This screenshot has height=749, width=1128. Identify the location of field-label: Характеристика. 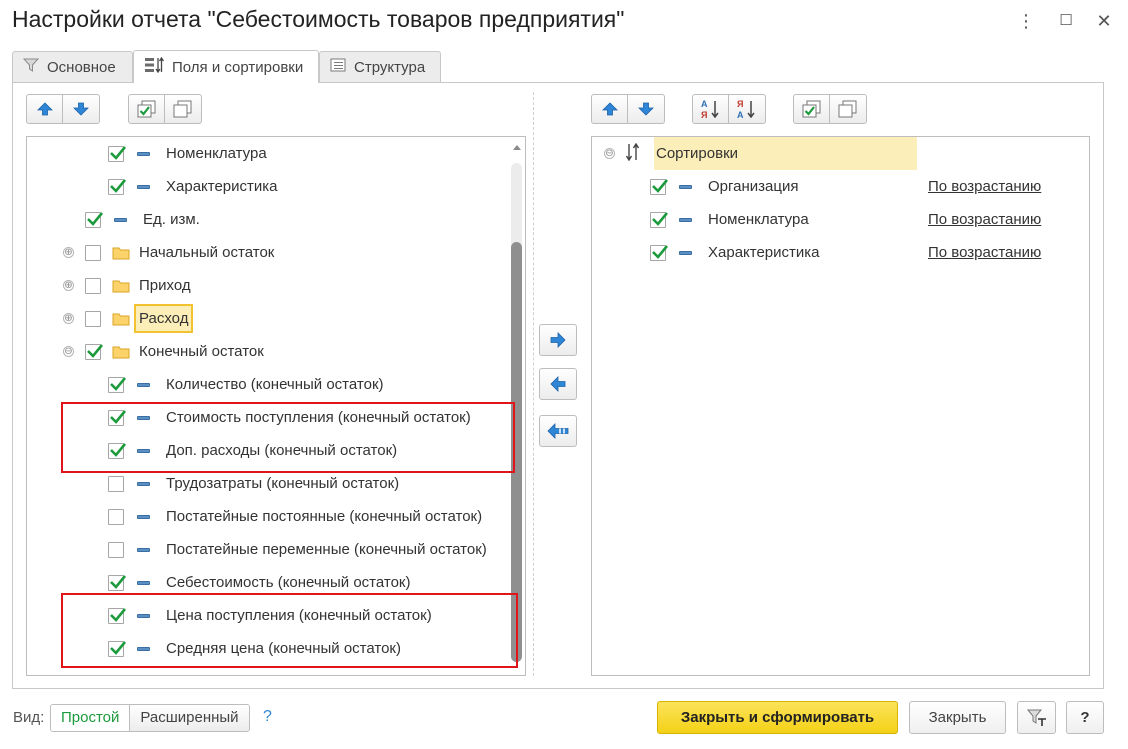
(222, 186).